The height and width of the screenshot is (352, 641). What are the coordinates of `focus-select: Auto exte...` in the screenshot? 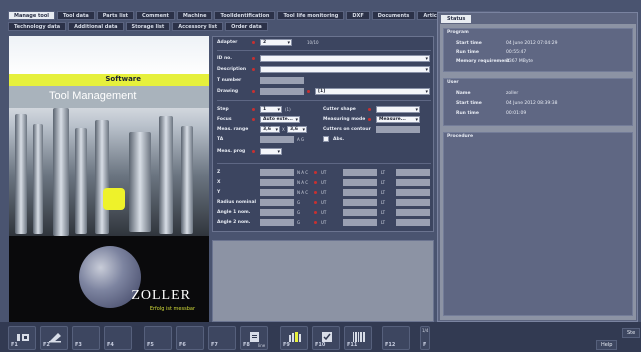 It's located at (280, 119).